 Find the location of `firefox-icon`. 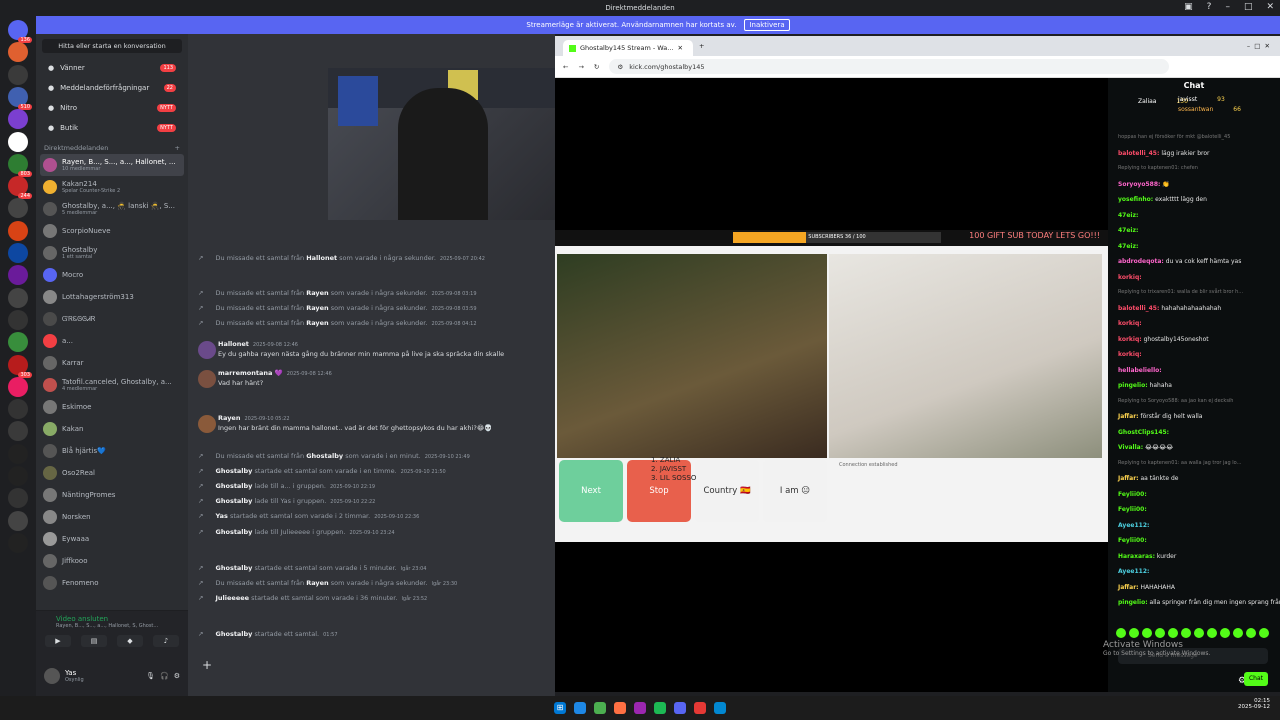

firefox-icon is located at coordinates (620, 708).